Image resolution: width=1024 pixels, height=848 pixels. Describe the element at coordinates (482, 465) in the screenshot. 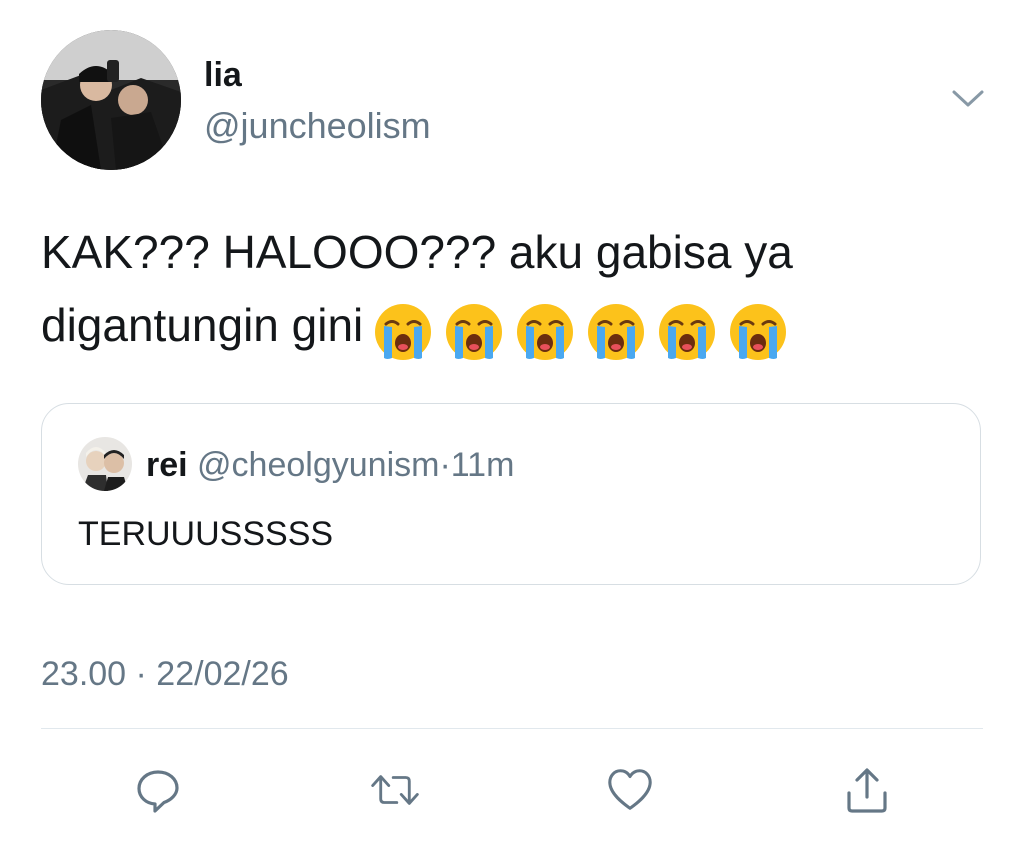

I see `quoted-time: 11m` at that location.